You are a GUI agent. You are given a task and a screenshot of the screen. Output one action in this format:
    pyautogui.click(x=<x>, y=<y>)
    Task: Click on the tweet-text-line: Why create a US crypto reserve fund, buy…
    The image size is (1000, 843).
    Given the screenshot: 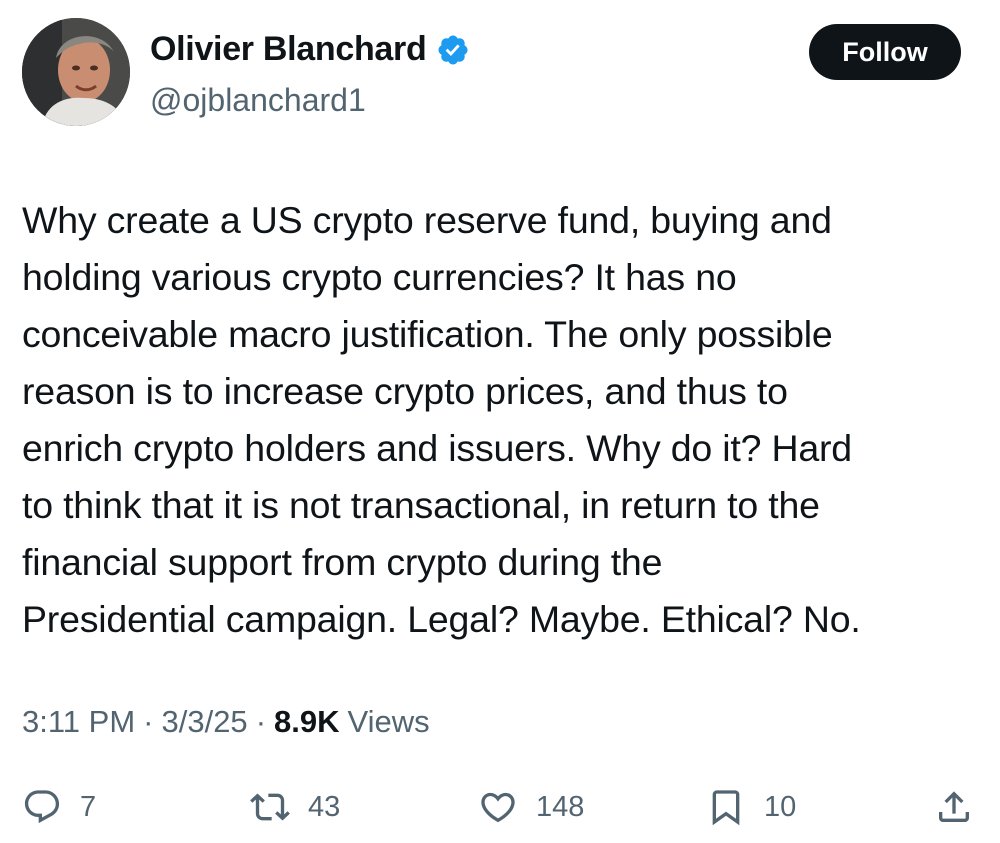 What is the action you would take?
    pyautogui.click(x=427, y=220)
    